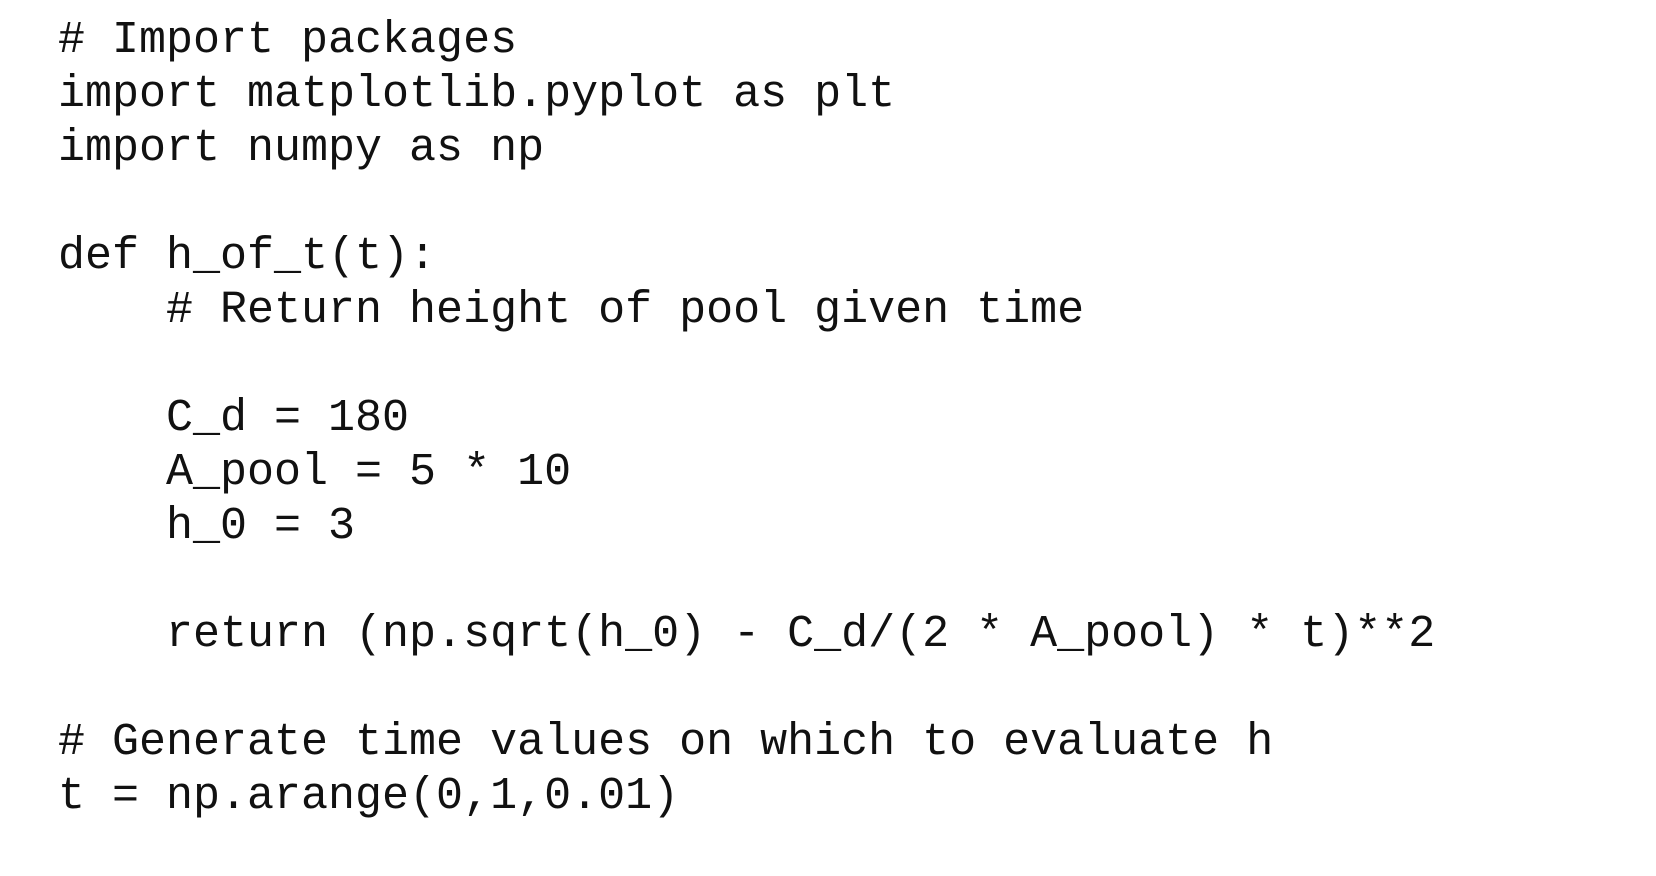 This screenshot has height=876, width=1656. I want to click on code-line-comment-import: # Import packages, so click(288, 40).